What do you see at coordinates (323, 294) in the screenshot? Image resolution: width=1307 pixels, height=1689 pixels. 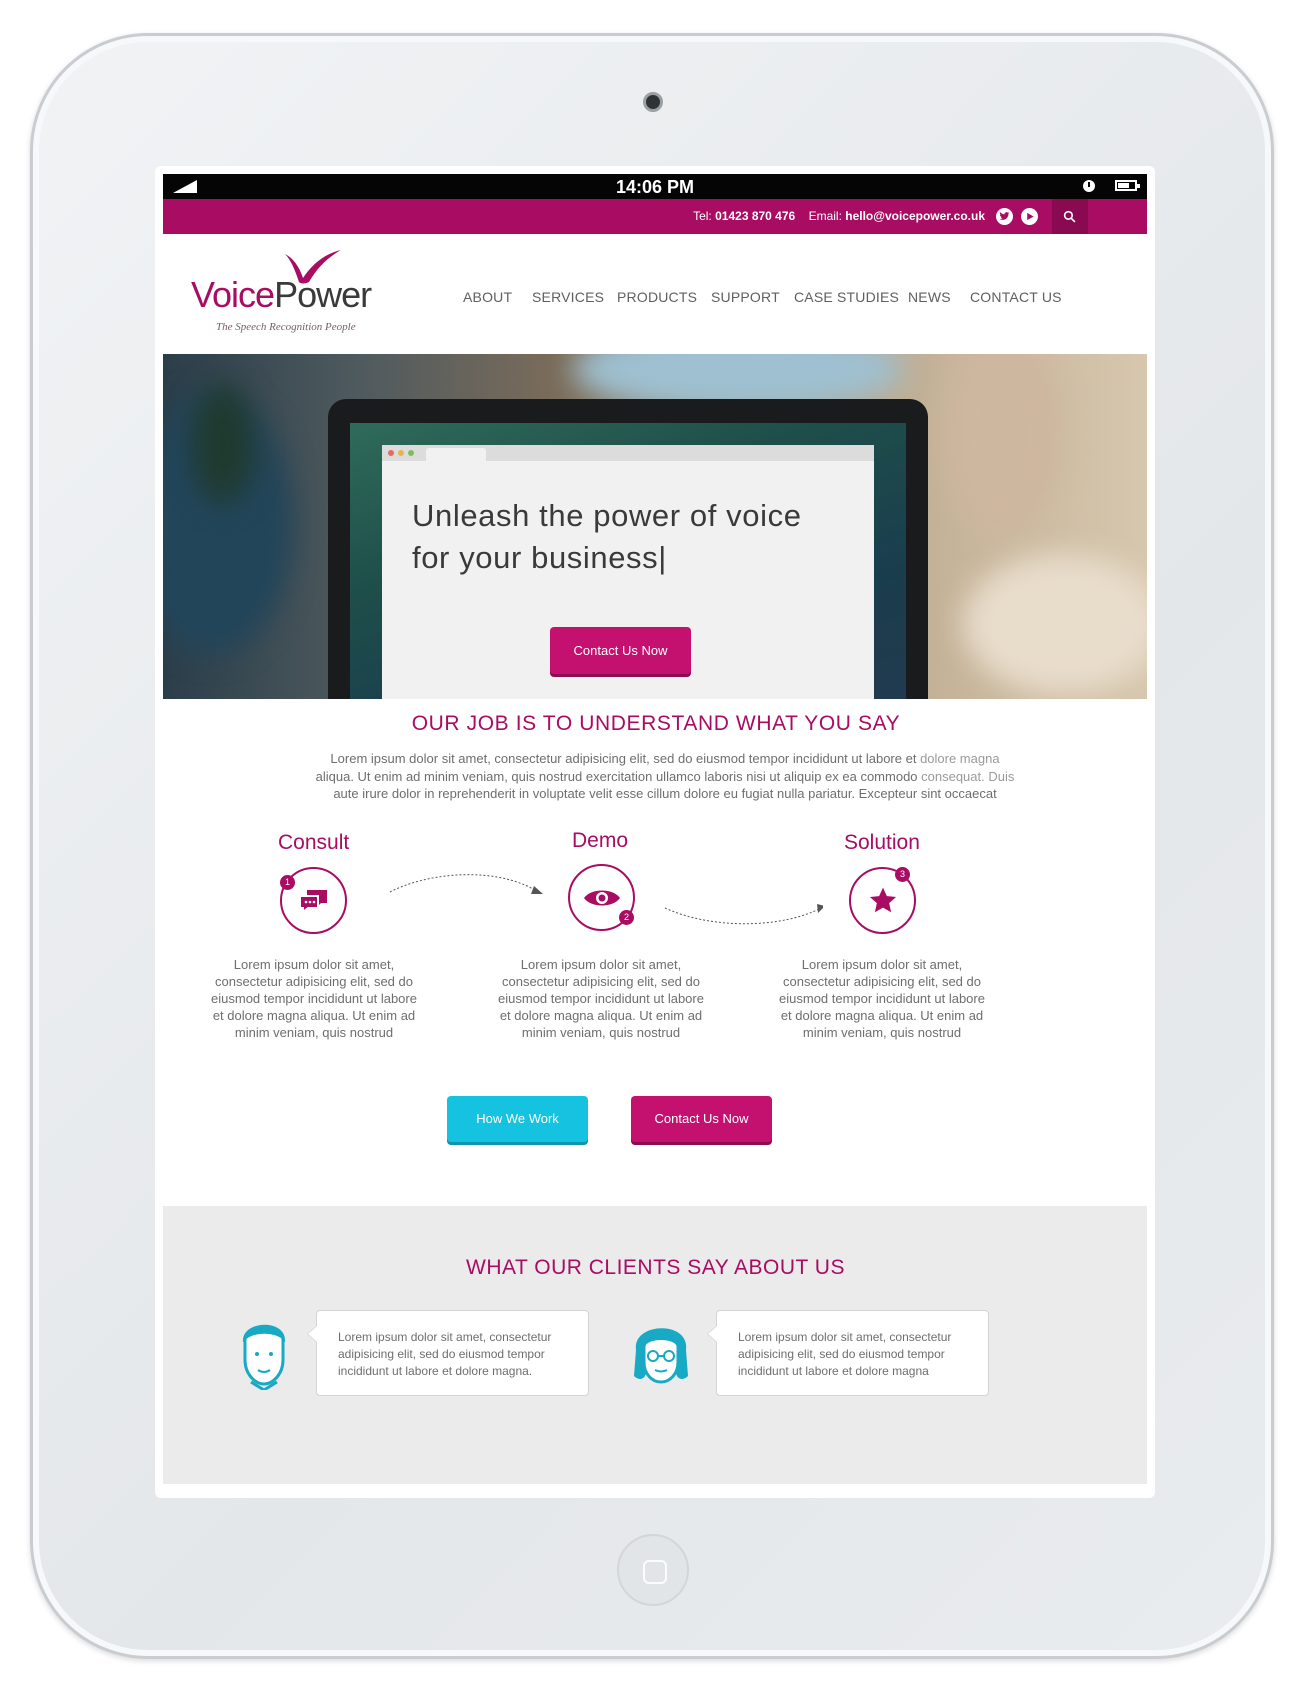 I see `logo-power: Power` at bounding box center [323, 294].